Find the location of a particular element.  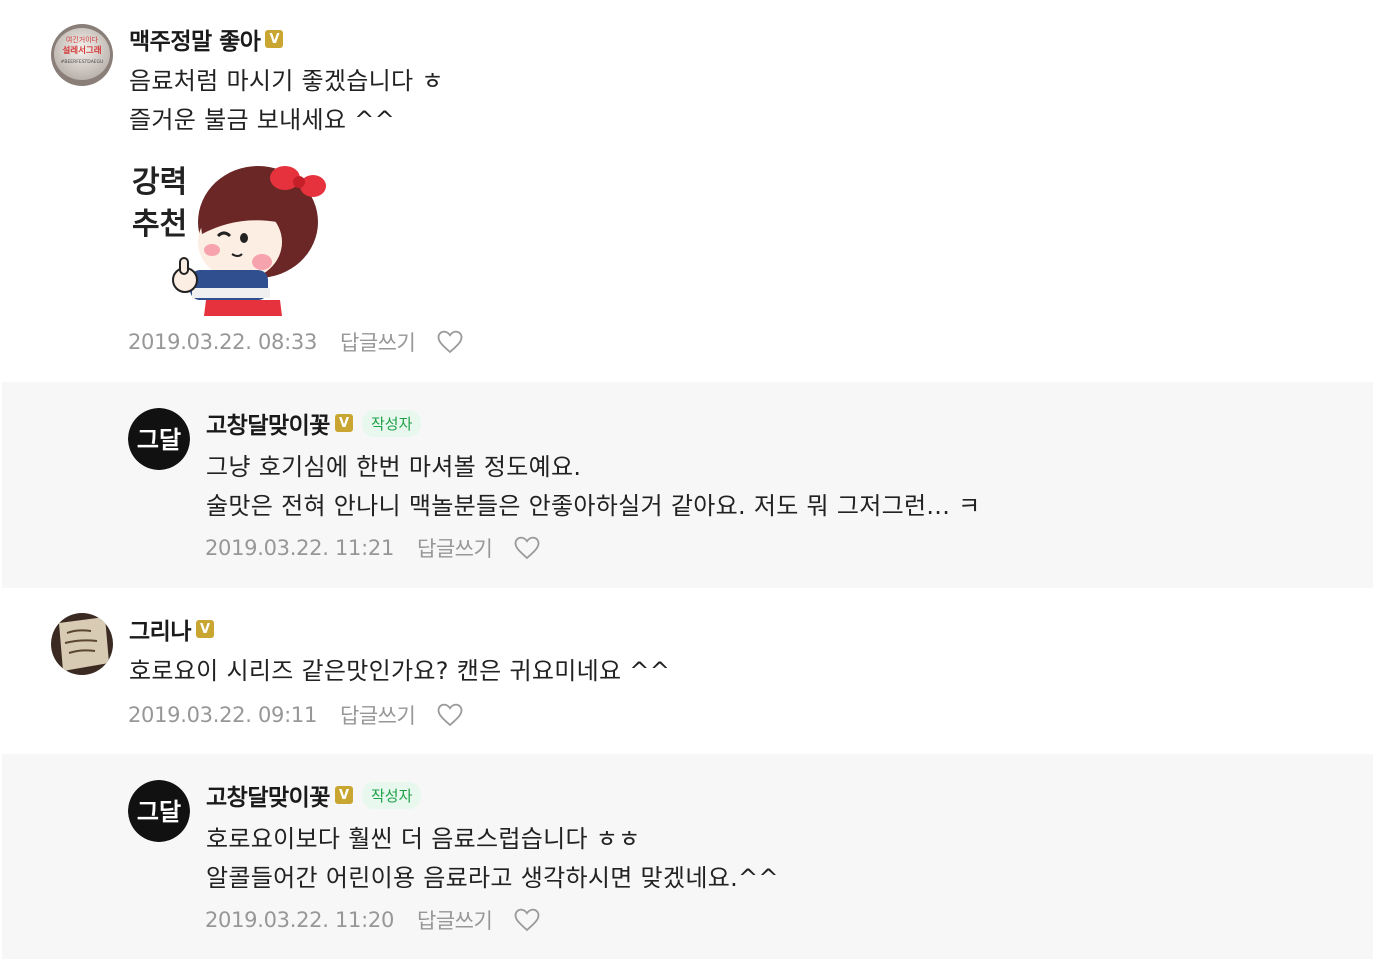

author-row: 맥주정말 좋아 V is located at coordinates (206, 39).